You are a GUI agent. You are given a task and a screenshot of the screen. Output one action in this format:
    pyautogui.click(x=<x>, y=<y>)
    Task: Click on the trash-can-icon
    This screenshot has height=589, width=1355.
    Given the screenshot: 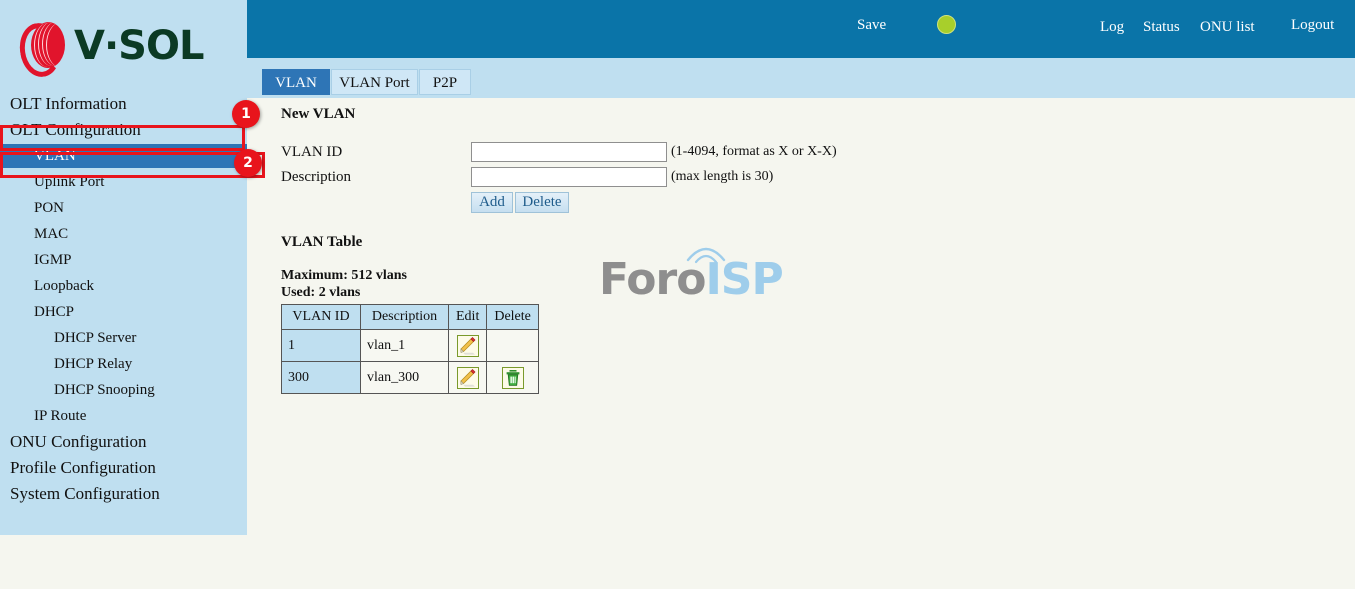 What is the action you would take?
    pyautogui.click(x=512, y=377)
    